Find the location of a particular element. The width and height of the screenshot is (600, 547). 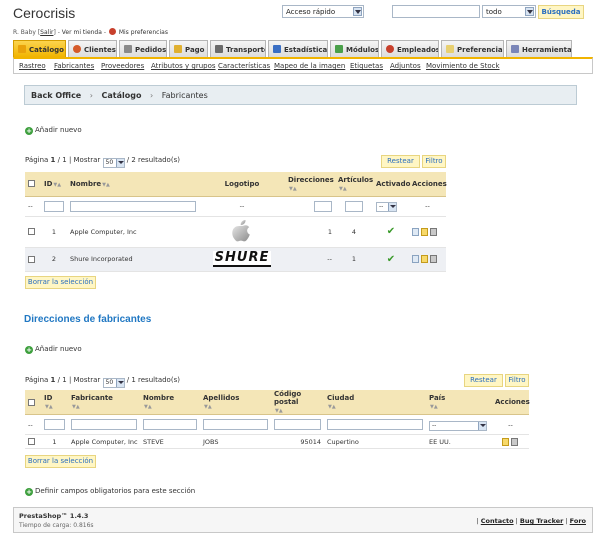

subtab-movimiento-stock: Movimiento de Stock is located at coordinates (463, 66).